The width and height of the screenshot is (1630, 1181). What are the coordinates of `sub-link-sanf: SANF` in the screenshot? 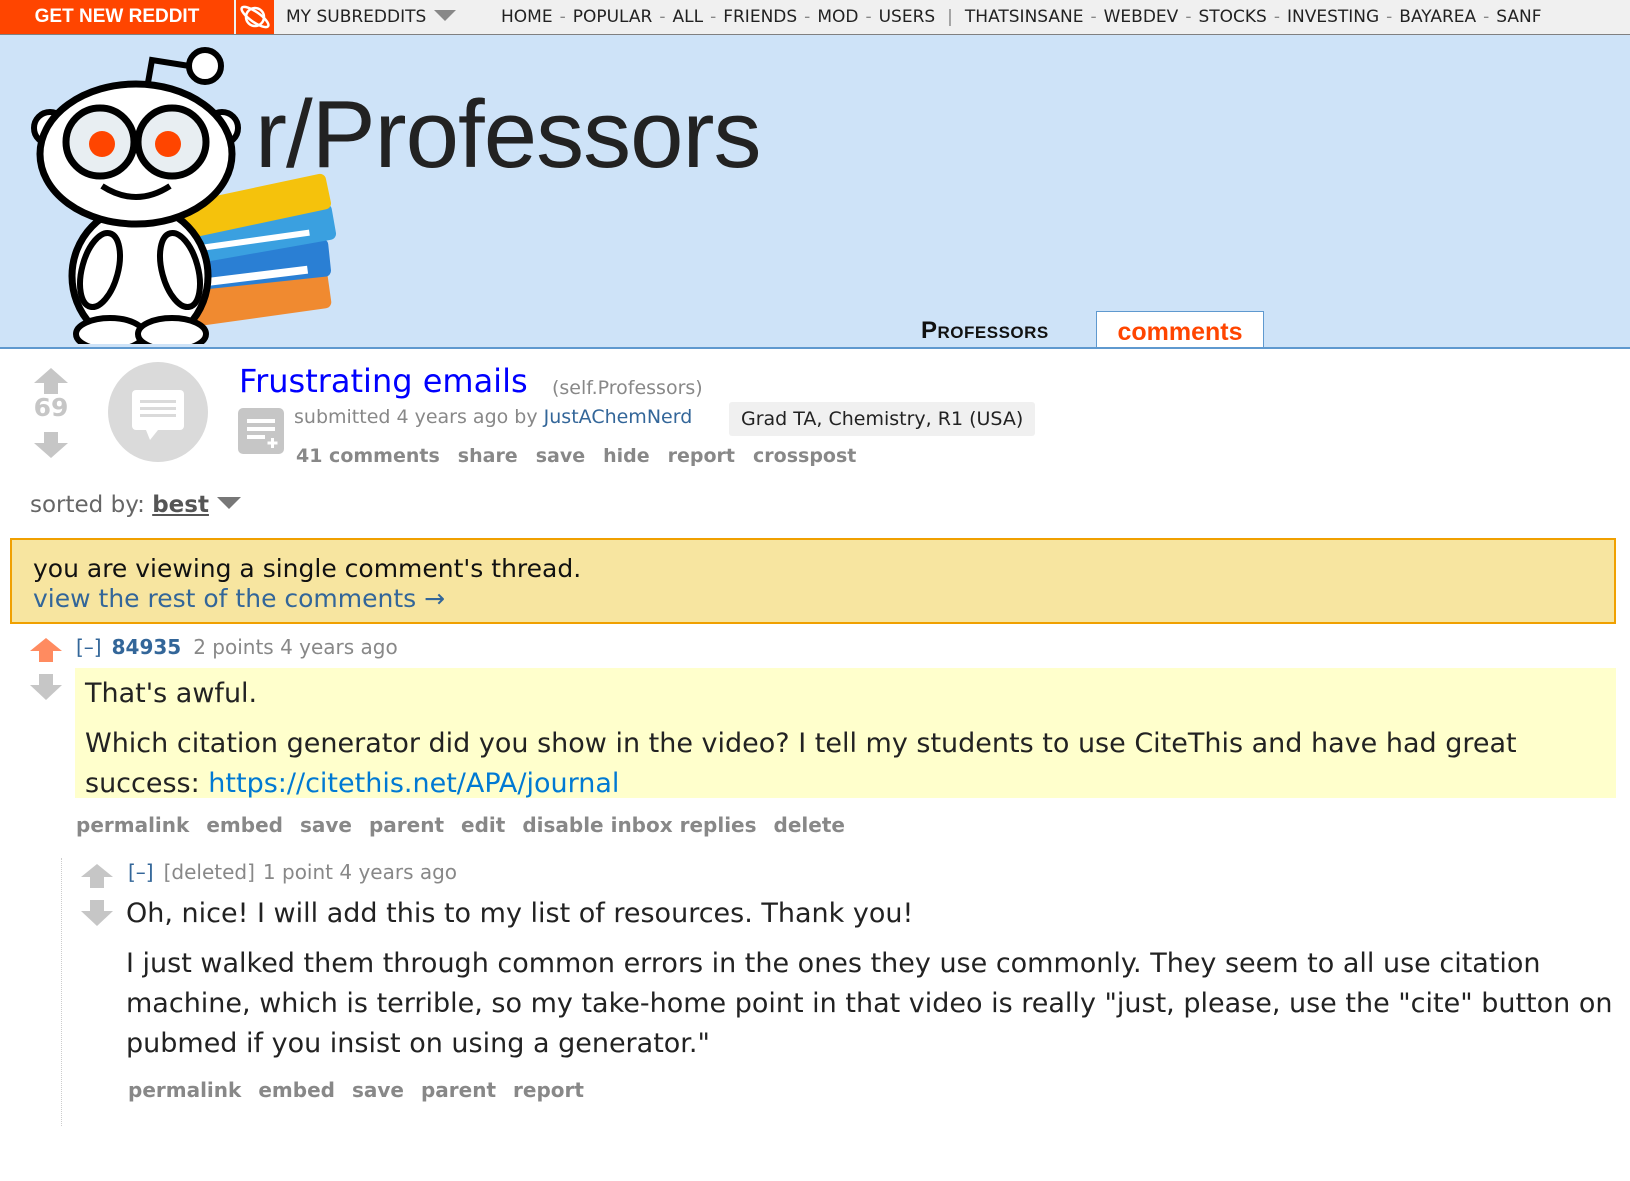 It's located at (1518, 17).